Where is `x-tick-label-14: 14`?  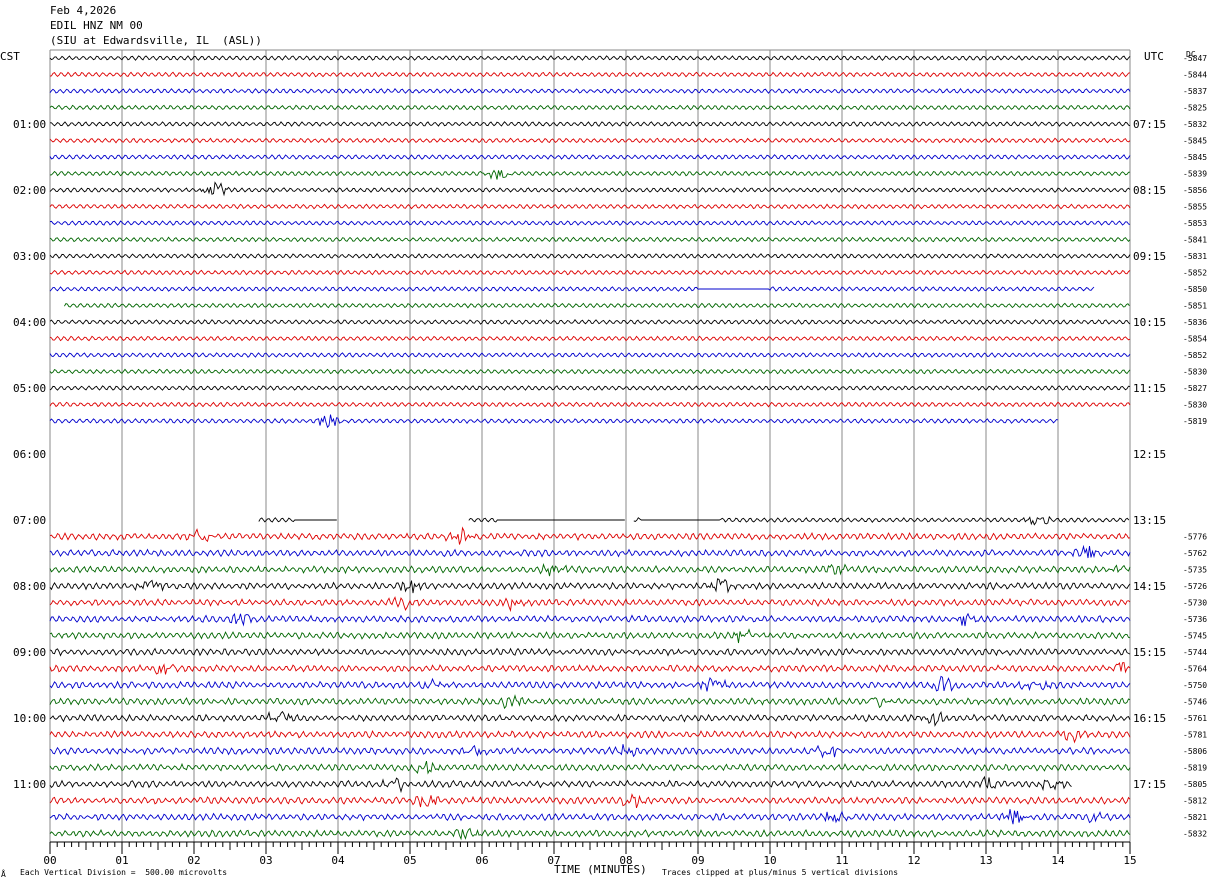
x-tick-label-14: 14 is located at coordinates (1058, 860).